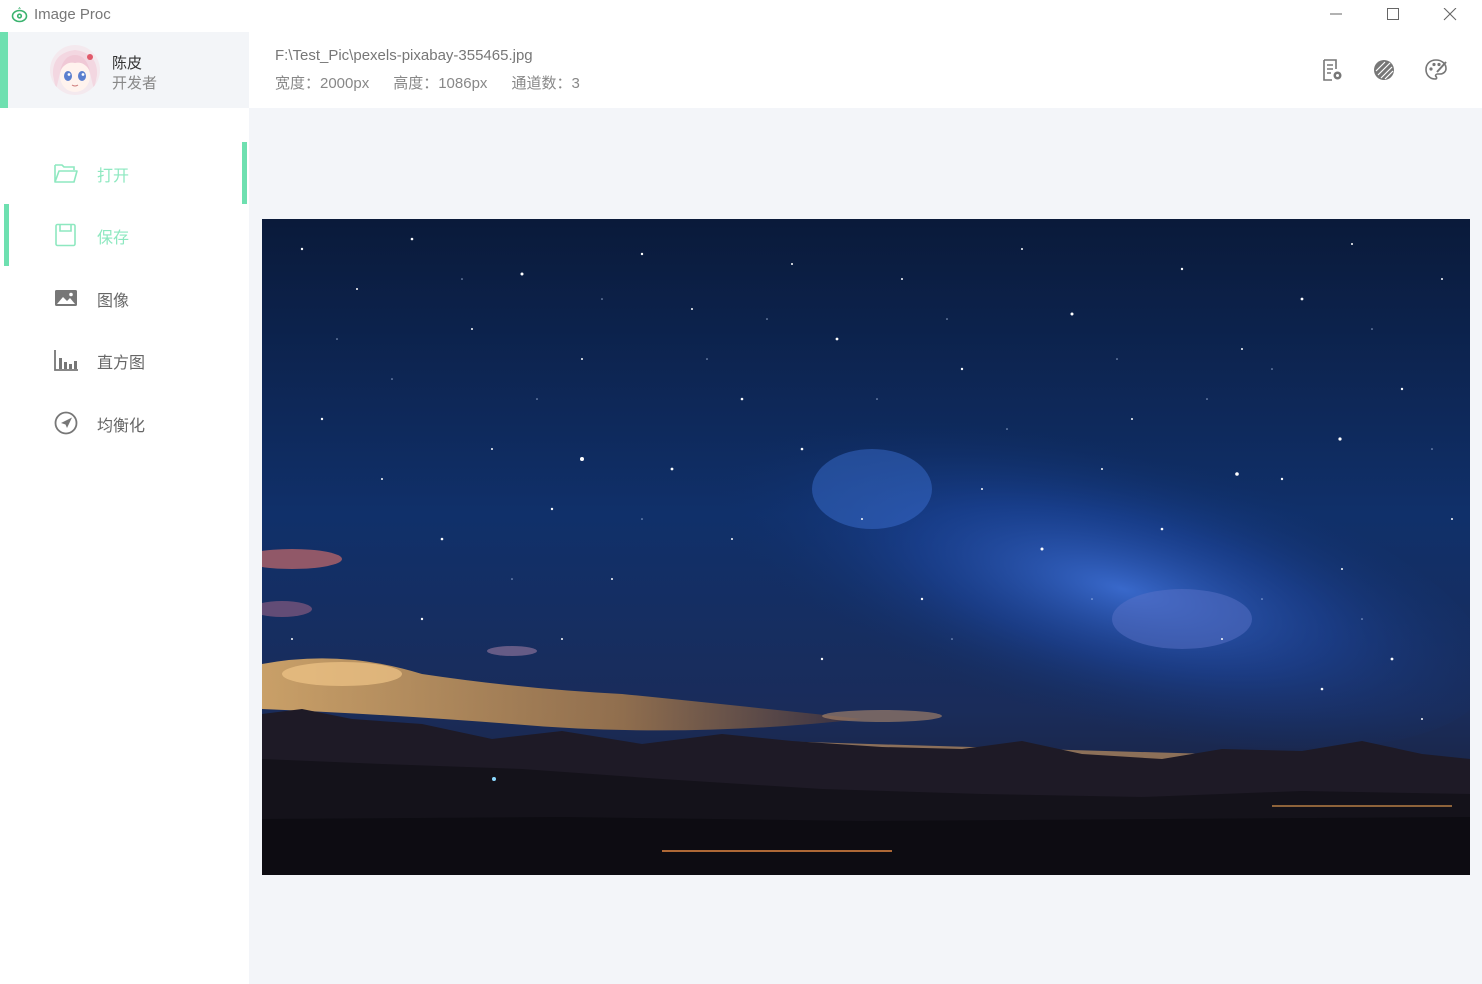 Image resolution: width=1482 pixels, height=984 pixels. What do you see at coordinates (440, 83) in the screenshot?
I see `image-height: 高度：1086px` at bounding box center [440, 83].